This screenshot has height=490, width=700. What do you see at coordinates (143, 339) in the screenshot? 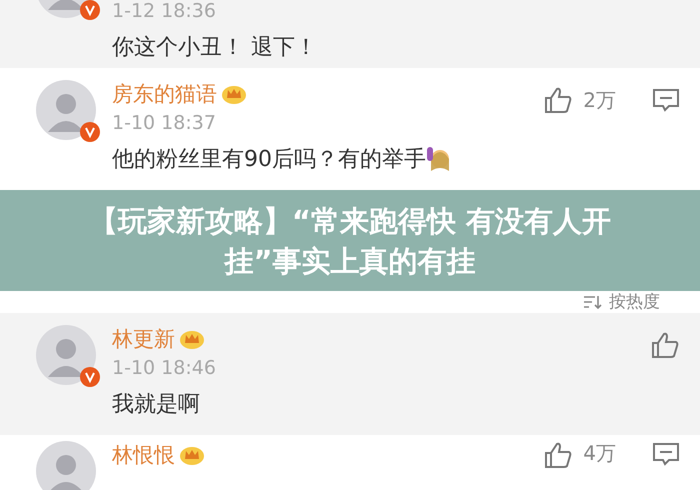
I see `user-name: 林更新` at bounding box center [143, 339].